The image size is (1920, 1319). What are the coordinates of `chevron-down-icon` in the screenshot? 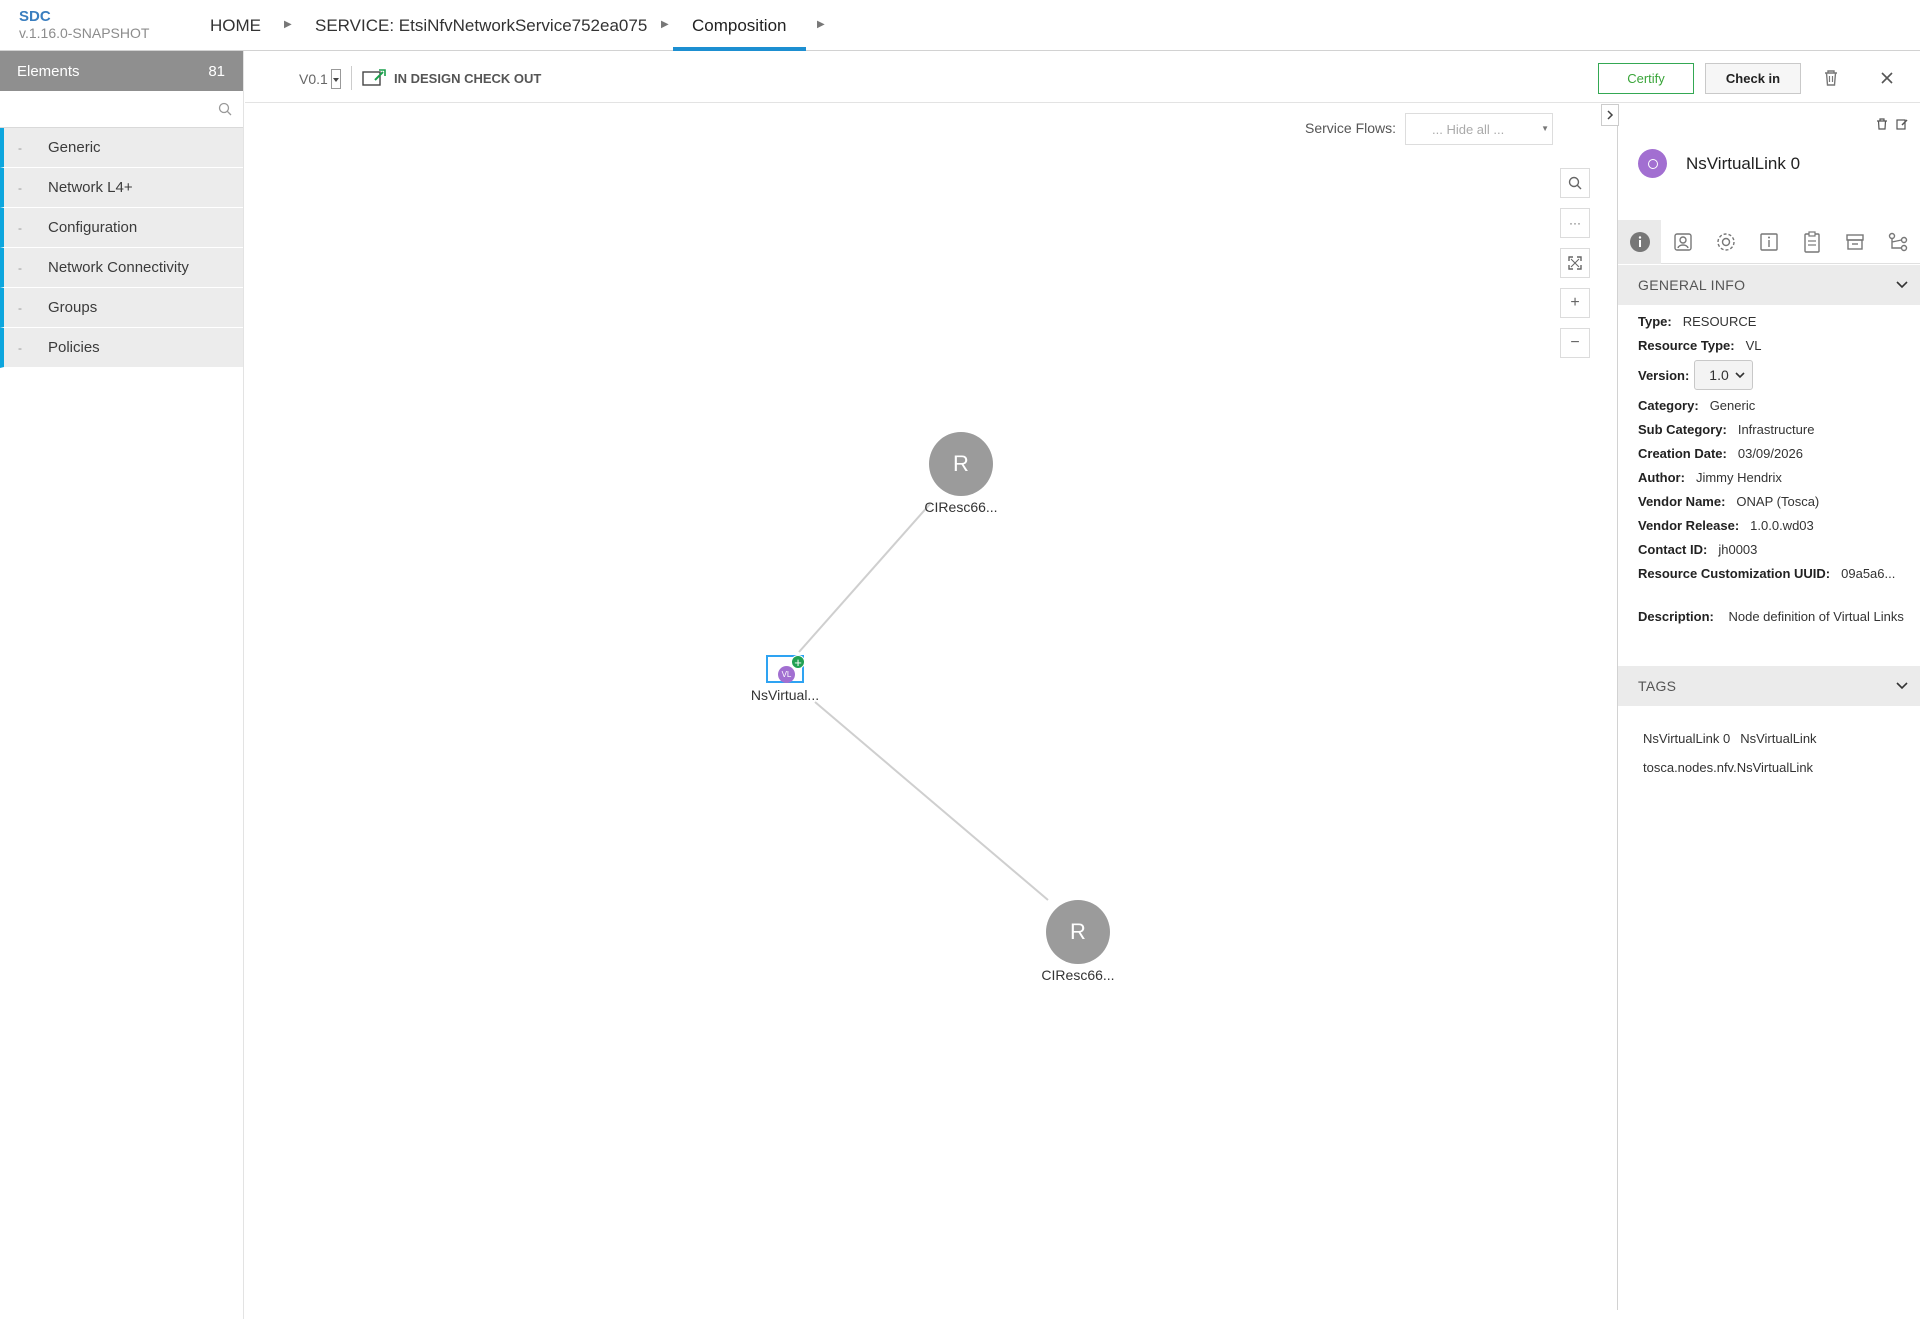 It's located at (1740, 374).